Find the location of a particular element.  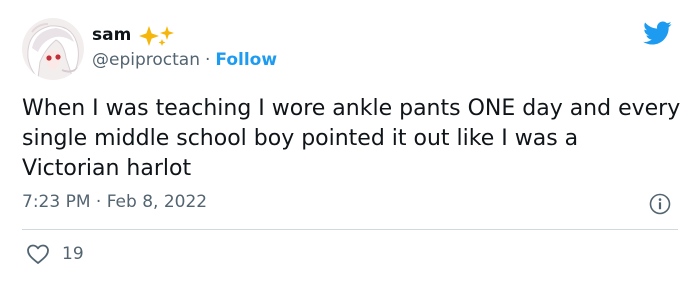

heart-icon is located at coordinates (38, 254).